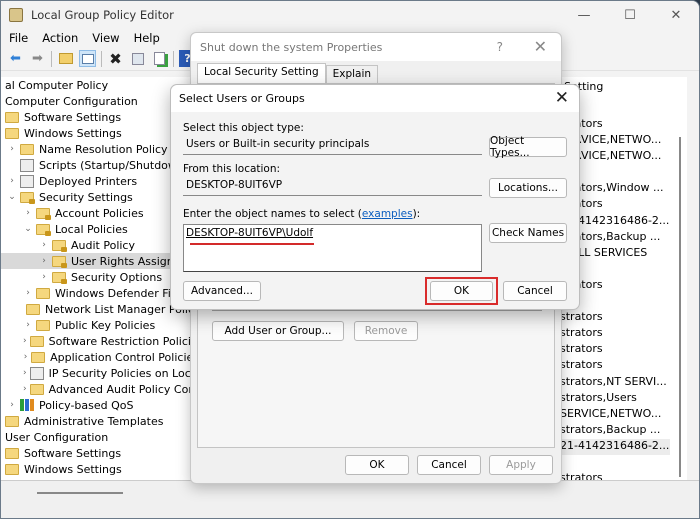 Image resolution: width=700 pixels, height=519 pixels. Describe the element at coordinates (332, 186) in the screenshot. I see `location-field: DESKTOP-8UIT6VP` at that location.